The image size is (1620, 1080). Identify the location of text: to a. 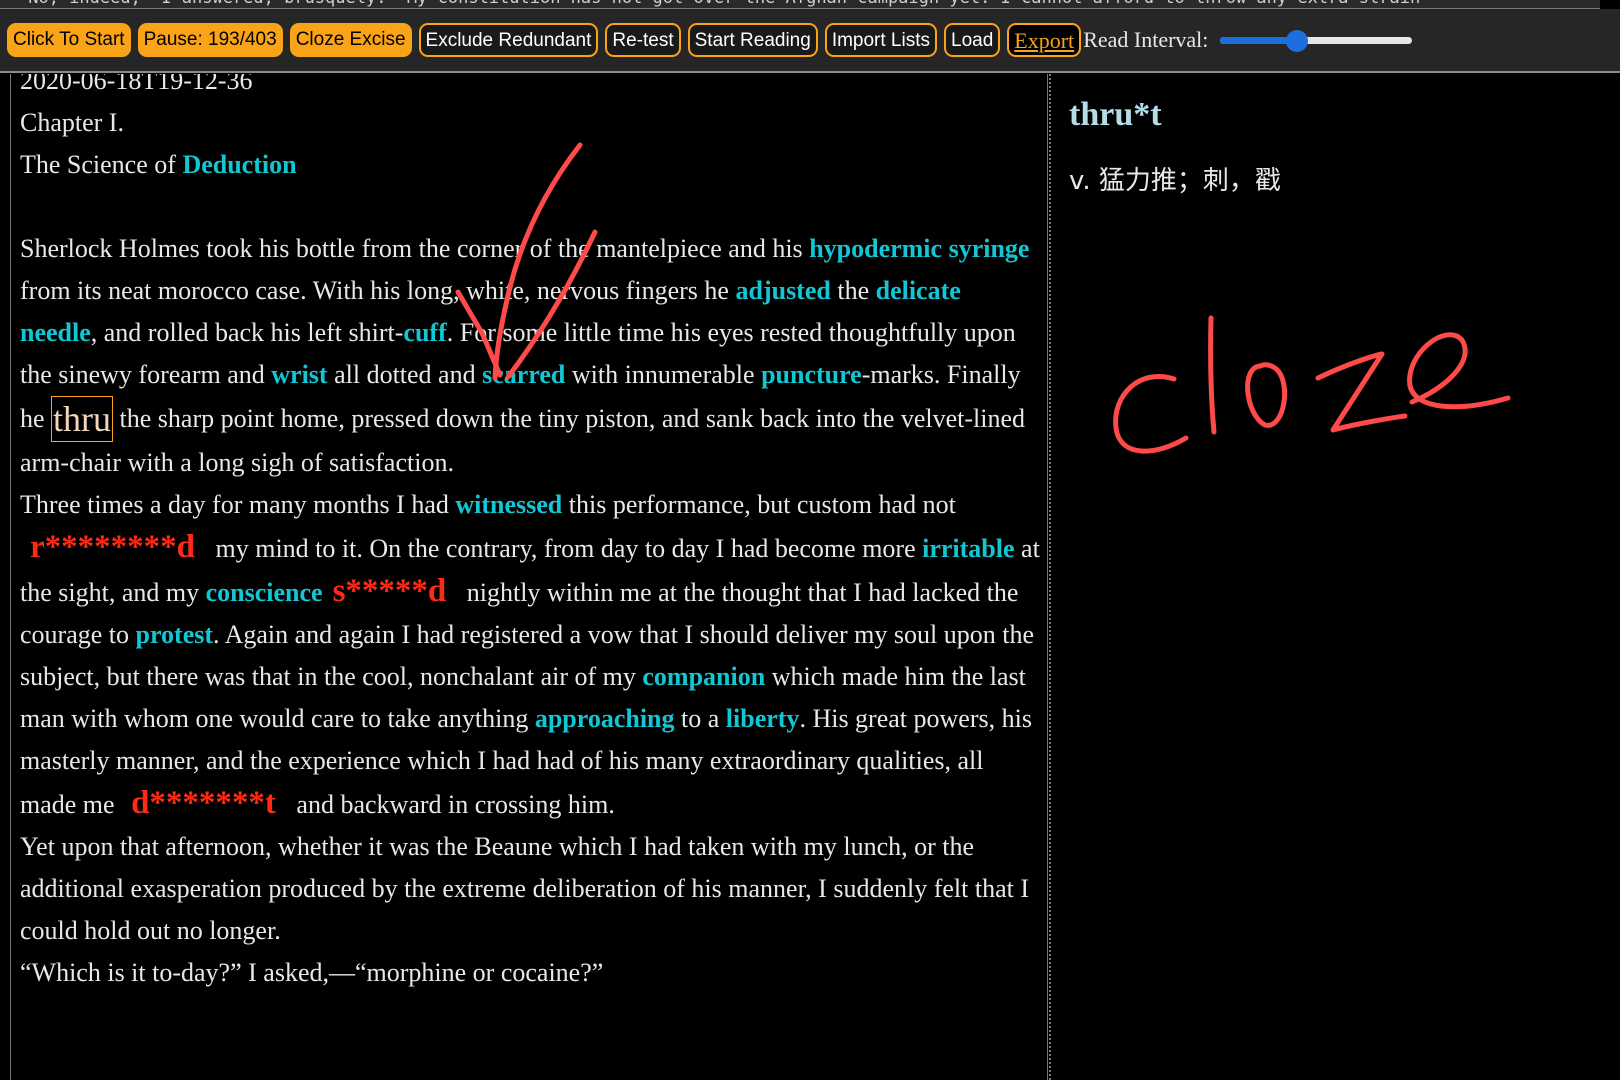
(700, 718).